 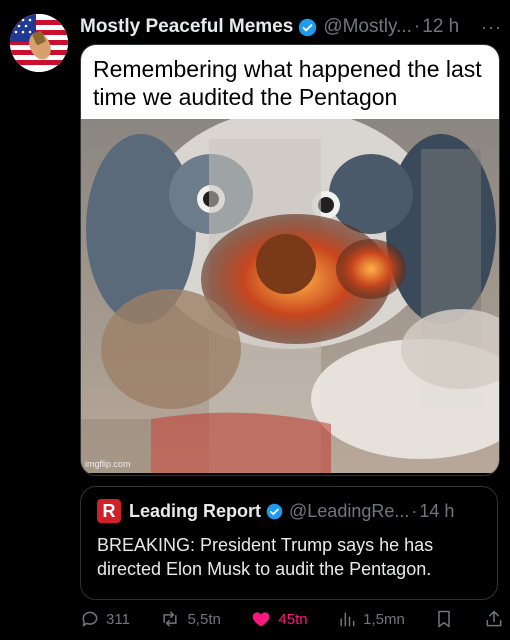 What do you see at coordinates (384, 619) in the screenshot?
I see `views-count: 1,5mn` at bounding box center [384, 619].